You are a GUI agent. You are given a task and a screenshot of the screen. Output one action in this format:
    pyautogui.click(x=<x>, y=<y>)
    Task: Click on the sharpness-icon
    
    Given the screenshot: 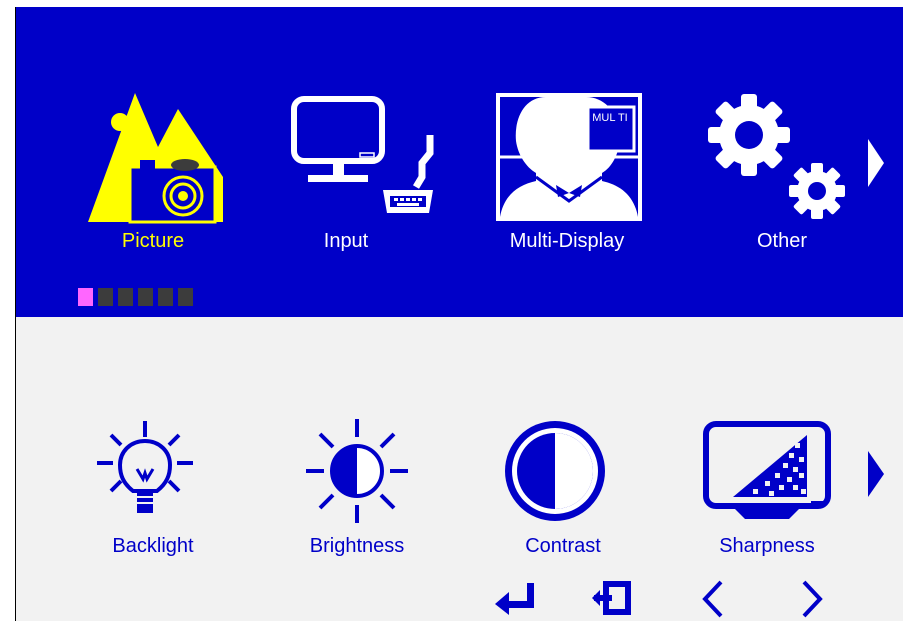 What is the action you would take?
    pyautogui.click(x=767, y=470)
    